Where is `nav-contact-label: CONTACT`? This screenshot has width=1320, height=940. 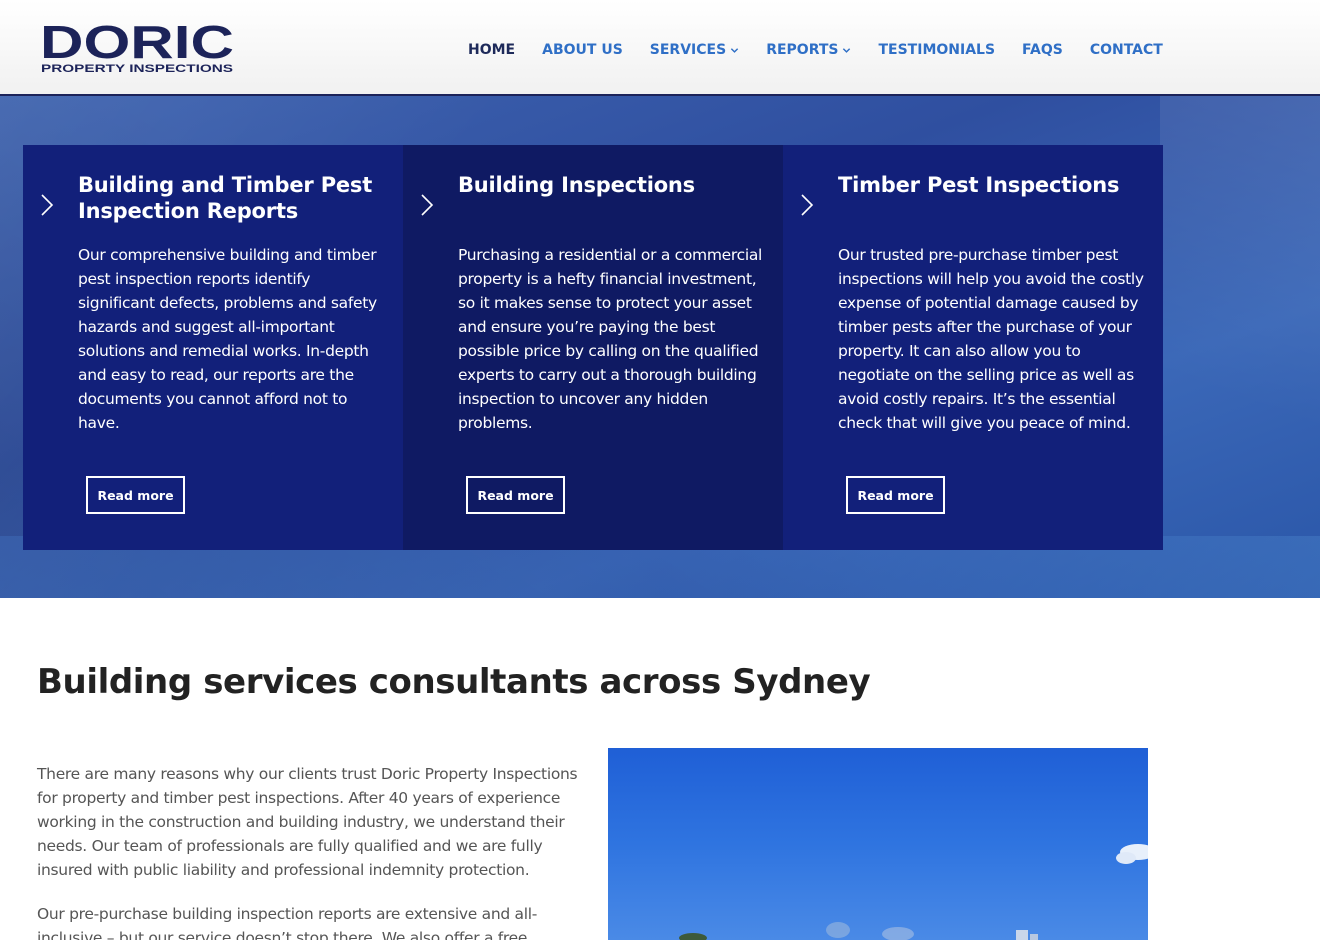
nav-contact-label: CONTACT is located at coordinates (1126, 50).